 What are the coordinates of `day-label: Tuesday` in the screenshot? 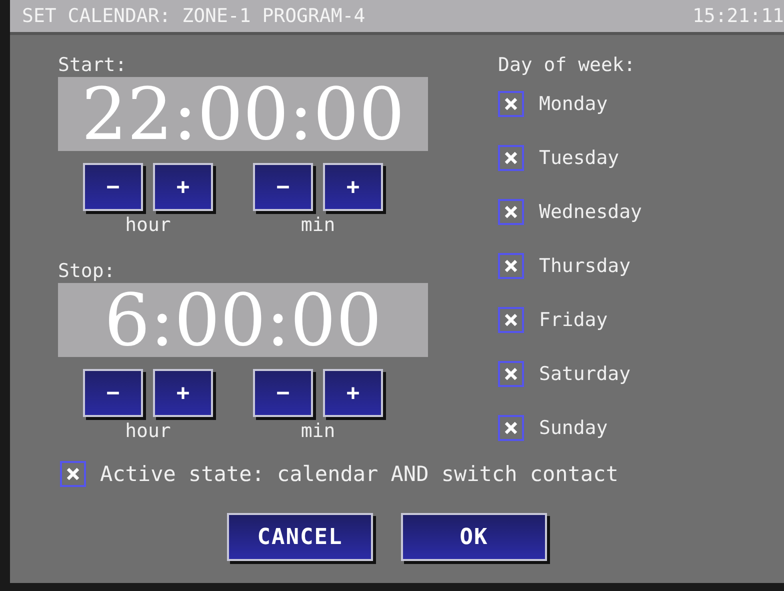 It's located at (579, 158).